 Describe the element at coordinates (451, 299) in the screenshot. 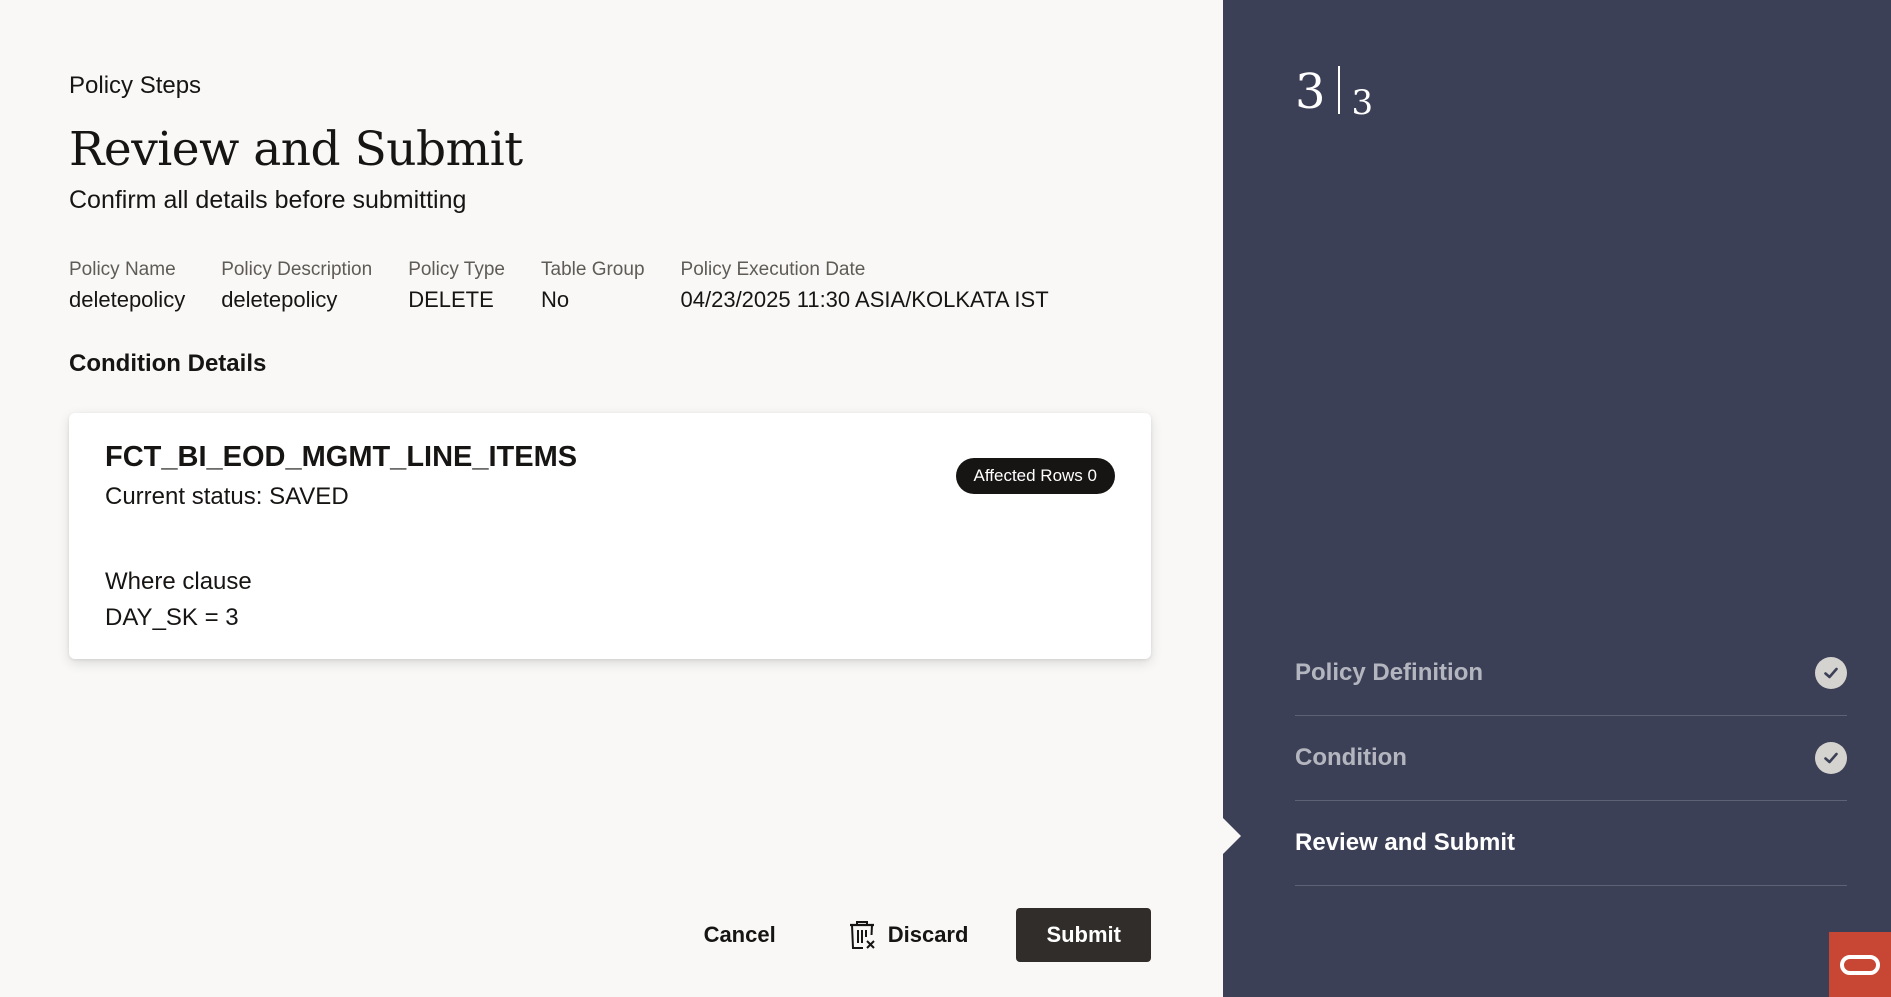

I see `field-value: DELETE` at that location.